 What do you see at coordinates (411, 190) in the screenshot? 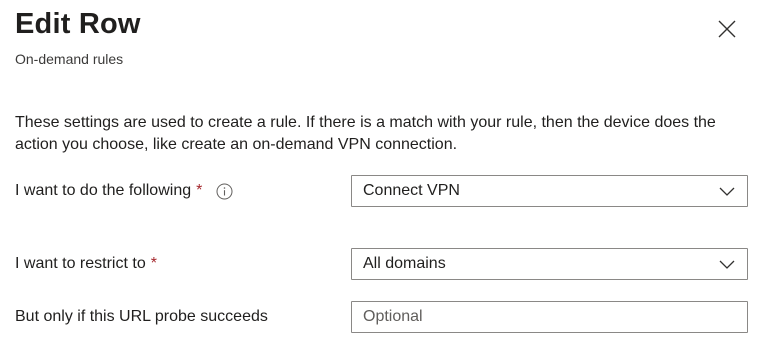
I see `action-dropdown-value: Connect VPN` at bounding box center [411, 190].